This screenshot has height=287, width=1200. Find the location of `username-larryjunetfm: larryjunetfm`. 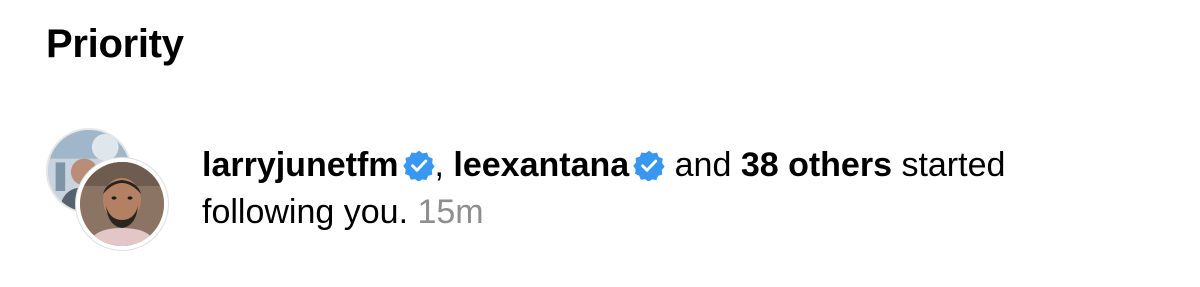

username-larryjunetfm: larryjunetfm is located at coordinates (300, 165).